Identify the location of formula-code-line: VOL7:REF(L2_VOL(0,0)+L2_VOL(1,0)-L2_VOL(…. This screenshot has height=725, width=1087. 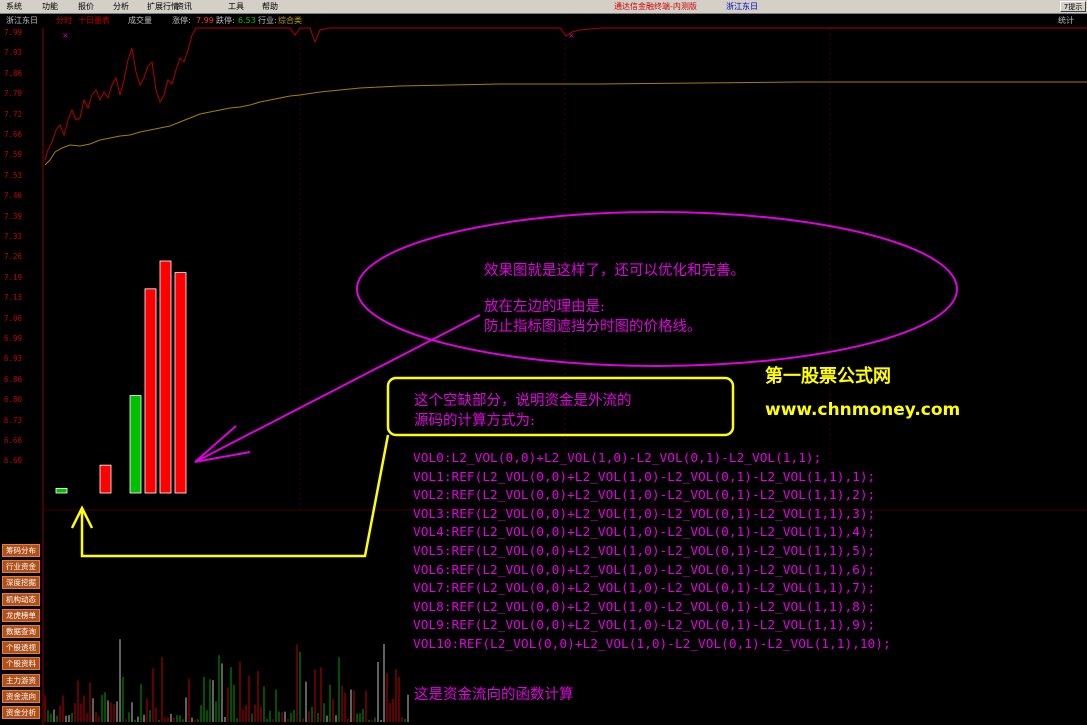
(644, 589).